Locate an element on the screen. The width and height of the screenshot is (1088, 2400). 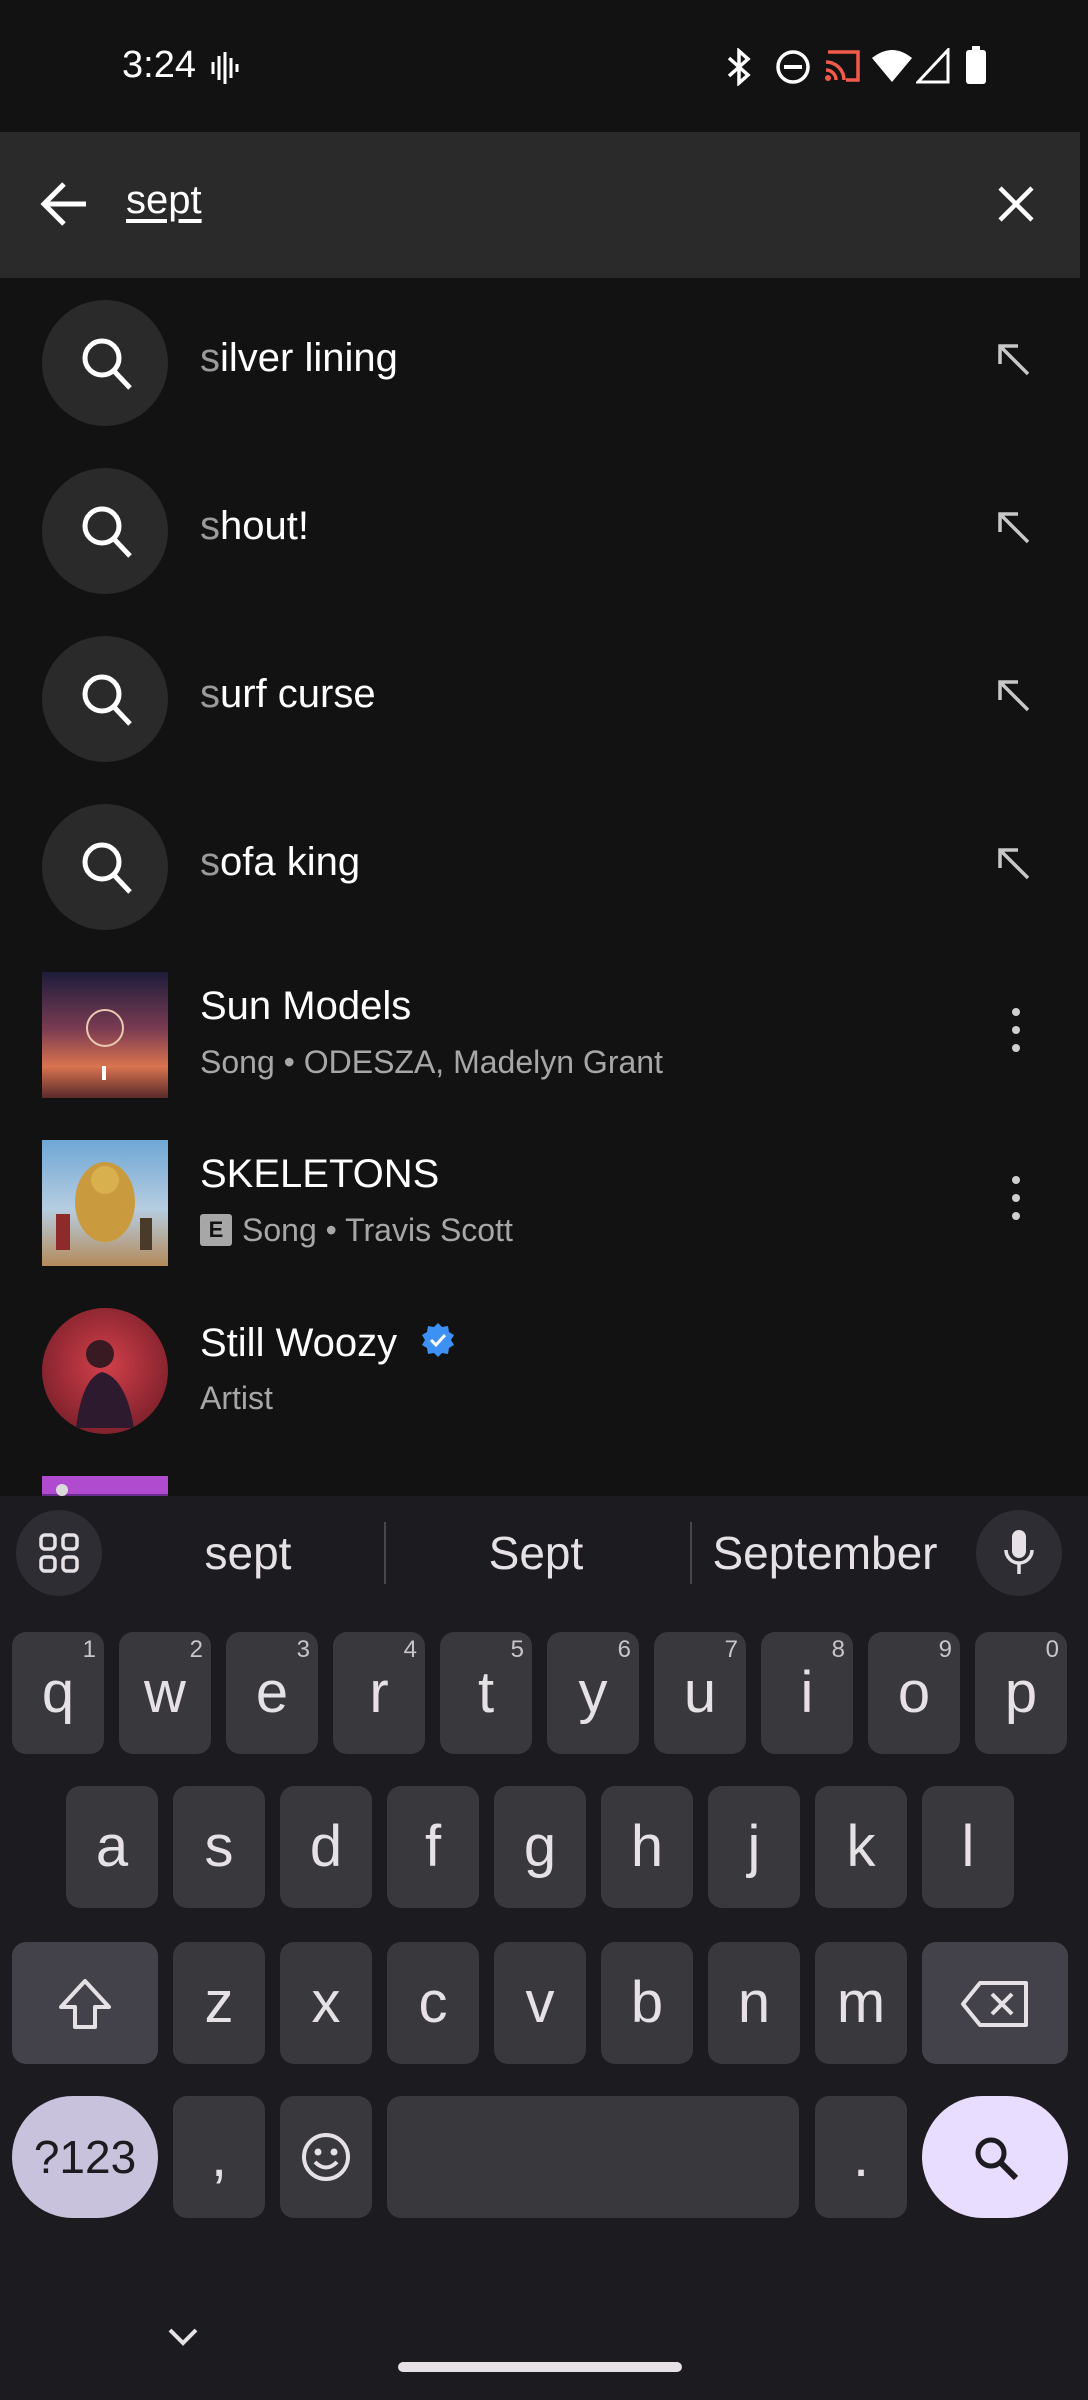
key-w: w2 is located at coordinates (165, 1693).